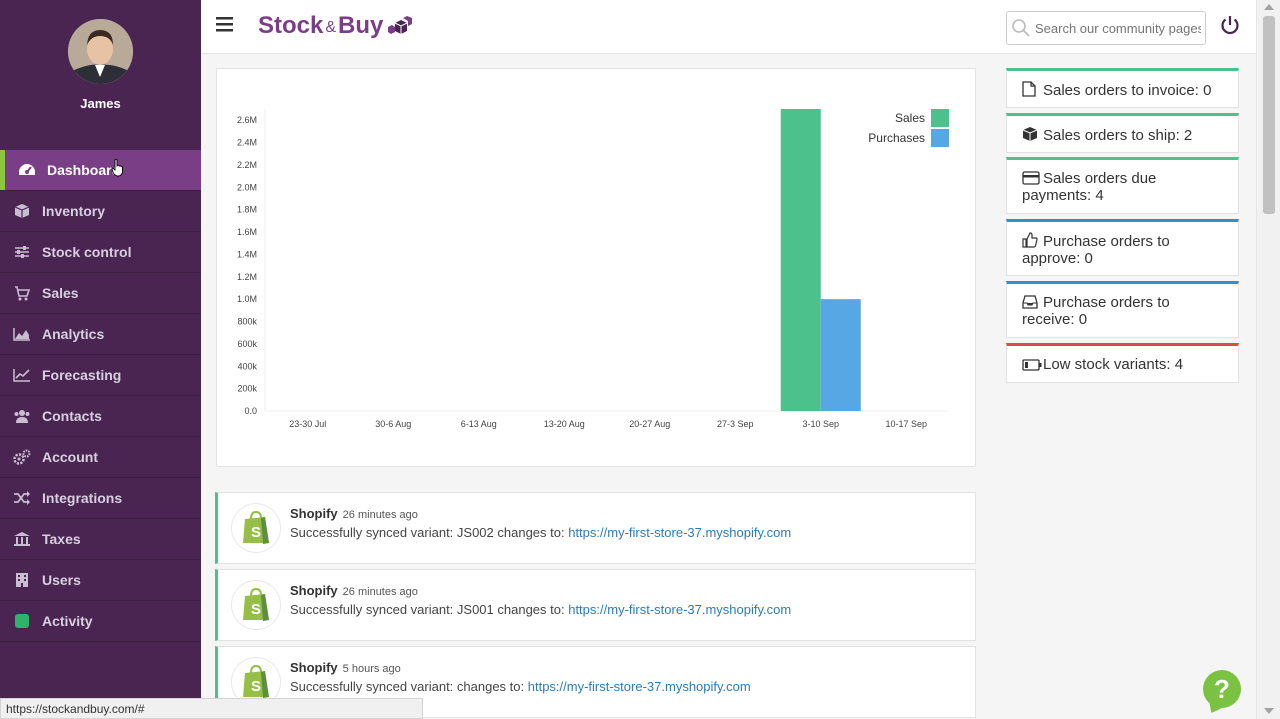  What do you see at coordinates (100, 580) in the screenshot?
I see `sidebar-item-users: Users` at bounding box center [100, 580].